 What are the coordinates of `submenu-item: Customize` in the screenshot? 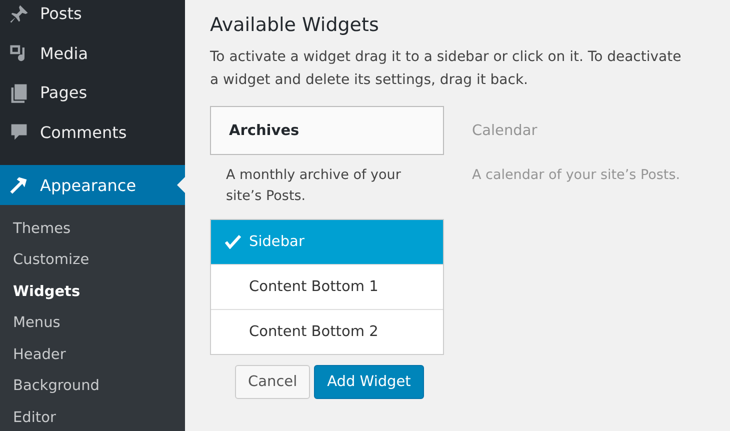 It's located at (92, 260).